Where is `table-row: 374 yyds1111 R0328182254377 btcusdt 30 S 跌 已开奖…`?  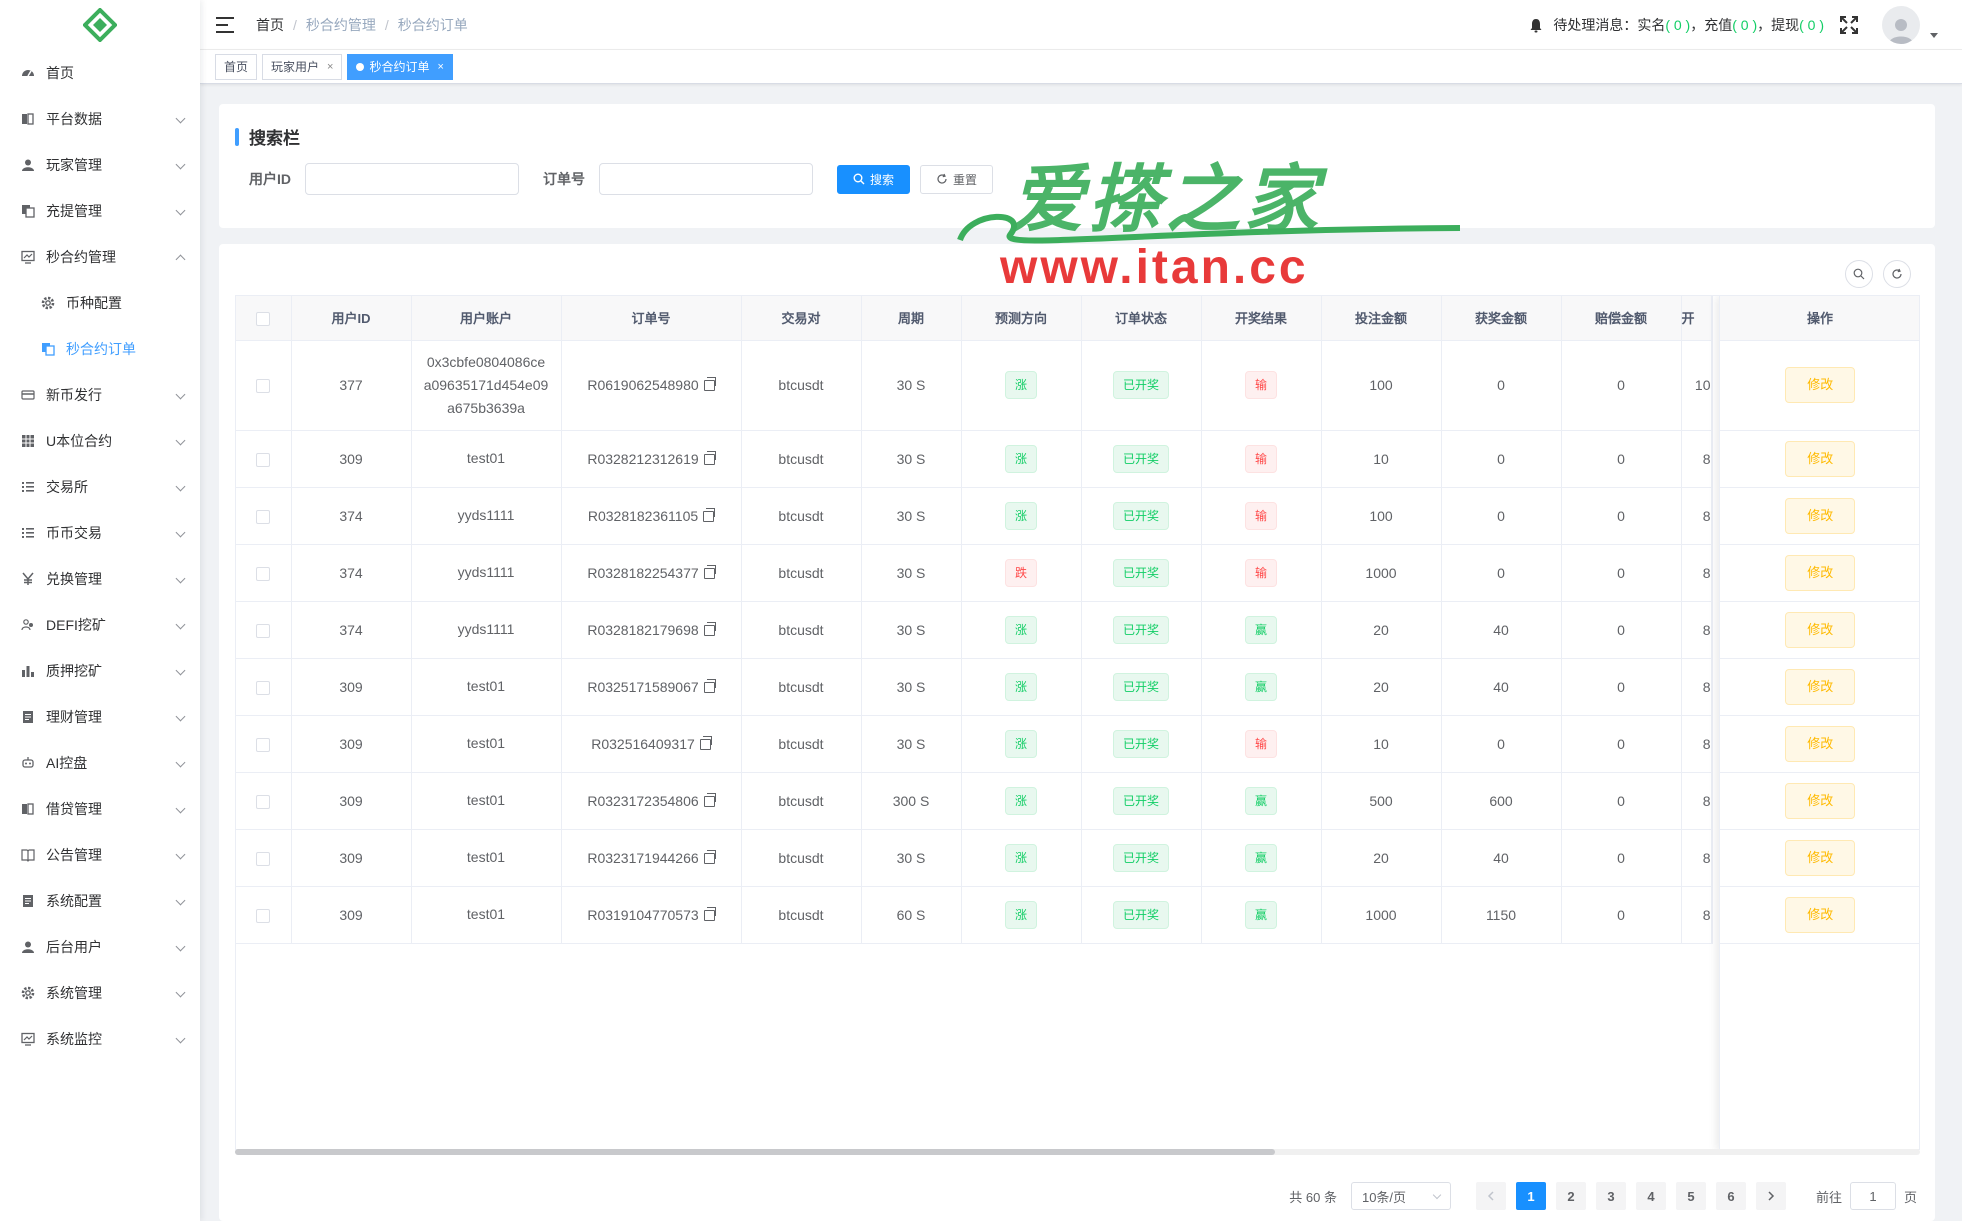 table-row: 374 yyds1111 R0328182254377 btcusdt 30 S 跌 已开奖… is located at coordinates (974, 573).